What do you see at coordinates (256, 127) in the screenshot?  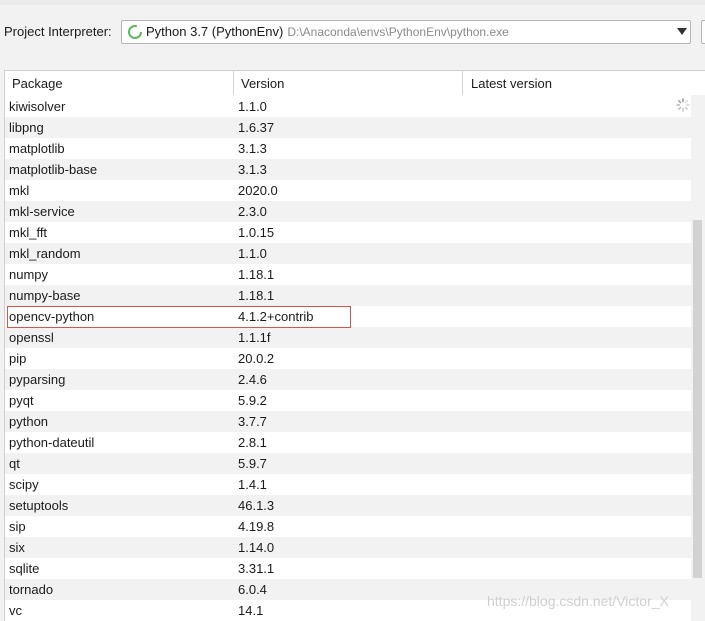 I see `package-version: 1.6.37` at bounding box center [256, 127].